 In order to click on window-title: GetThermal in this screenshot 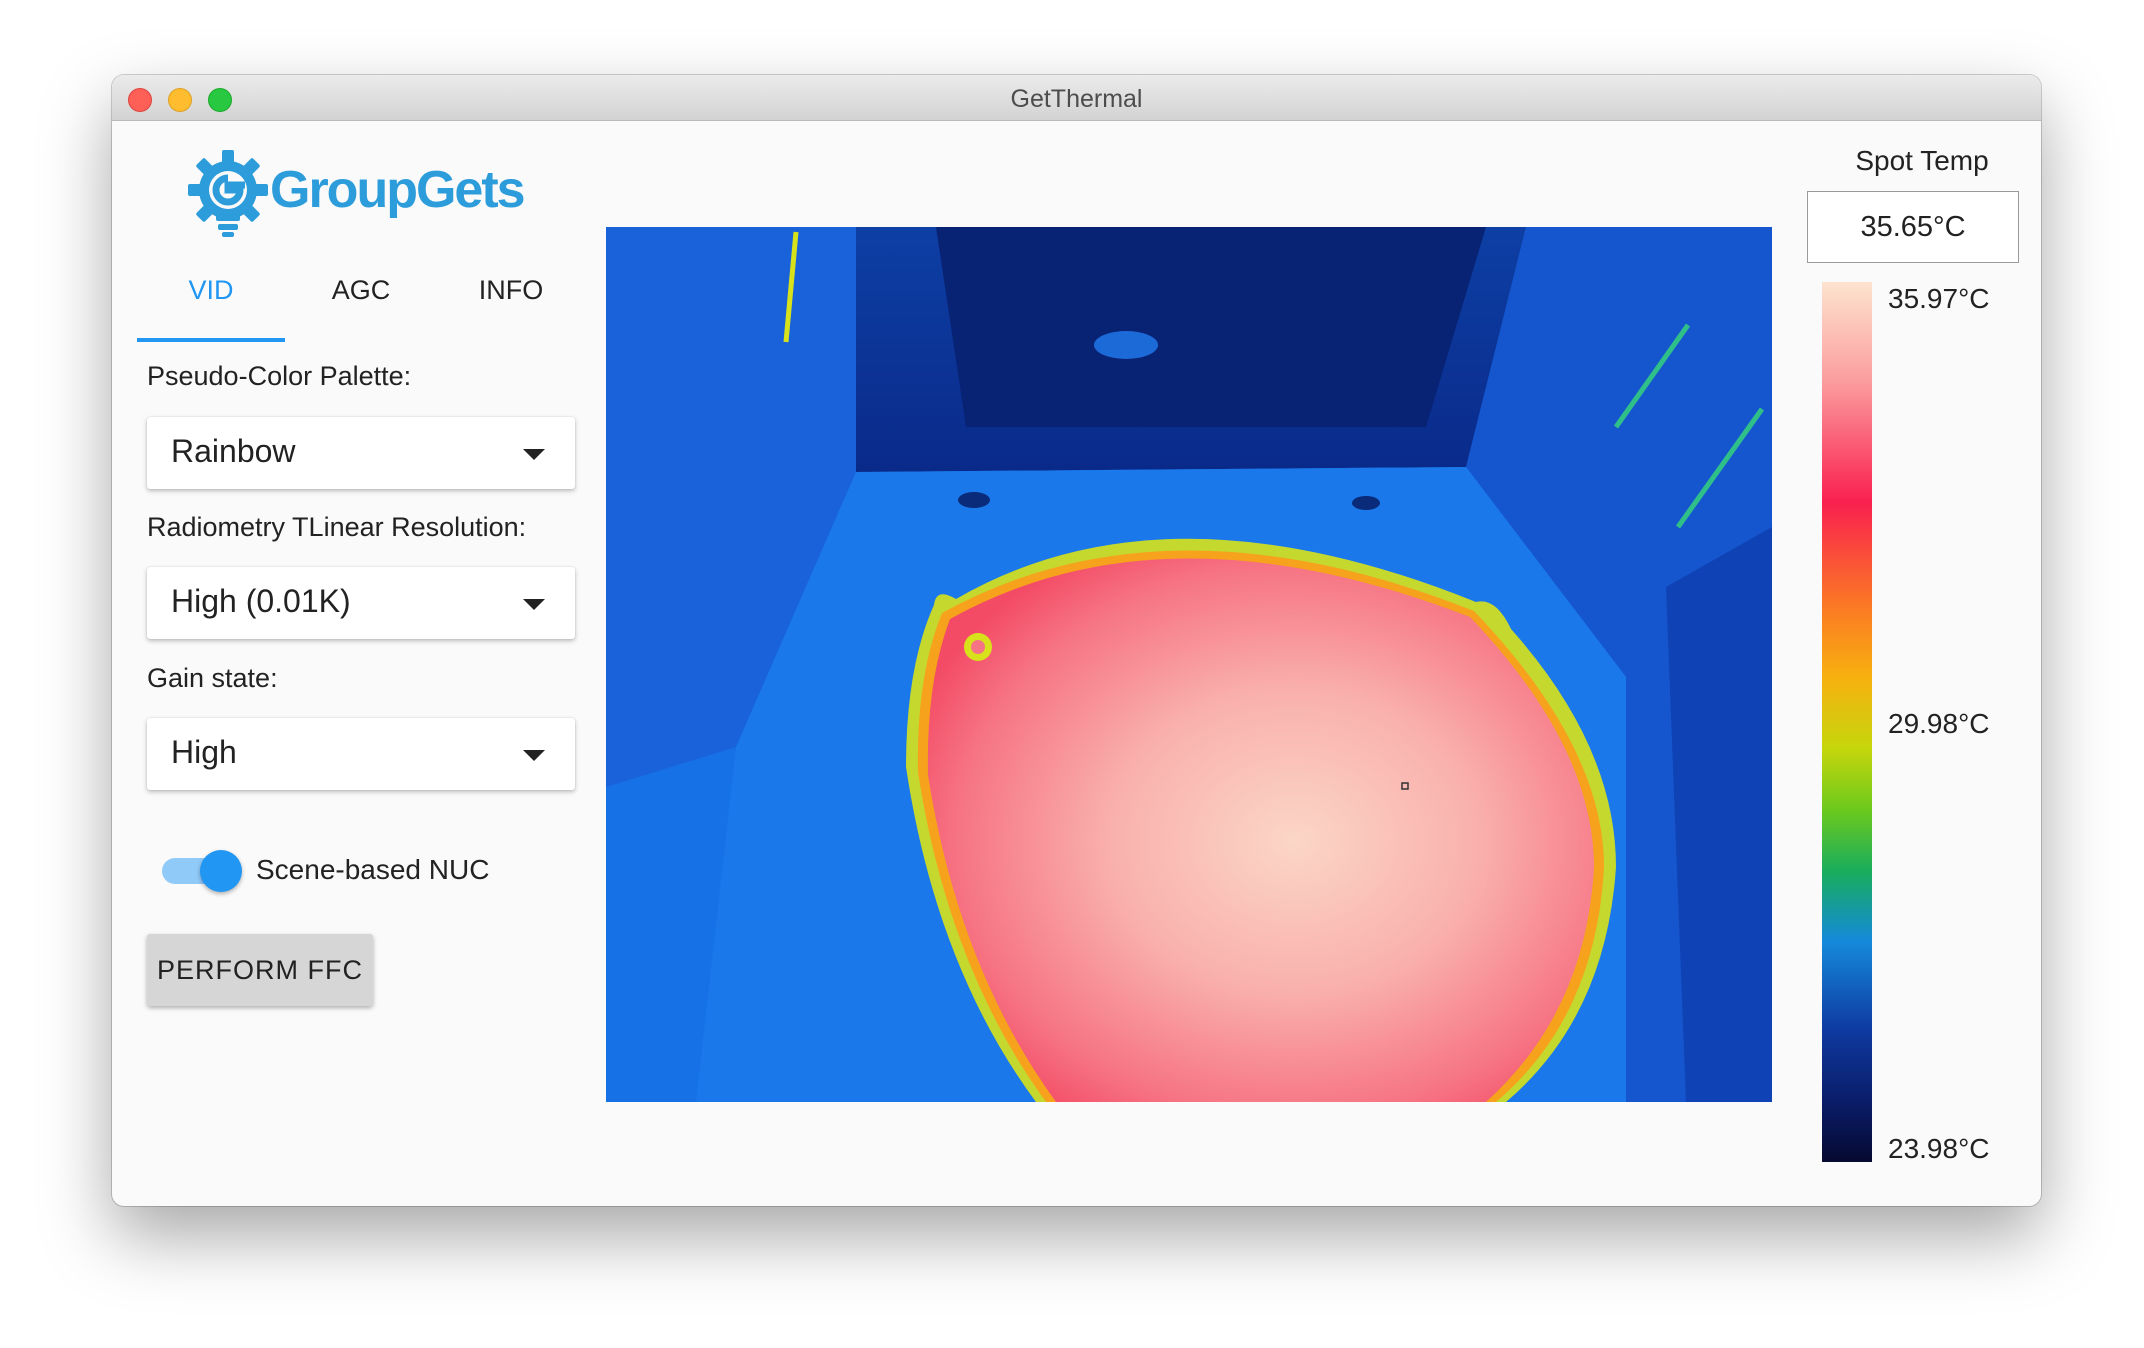, I will do `click(1076, 99)`.